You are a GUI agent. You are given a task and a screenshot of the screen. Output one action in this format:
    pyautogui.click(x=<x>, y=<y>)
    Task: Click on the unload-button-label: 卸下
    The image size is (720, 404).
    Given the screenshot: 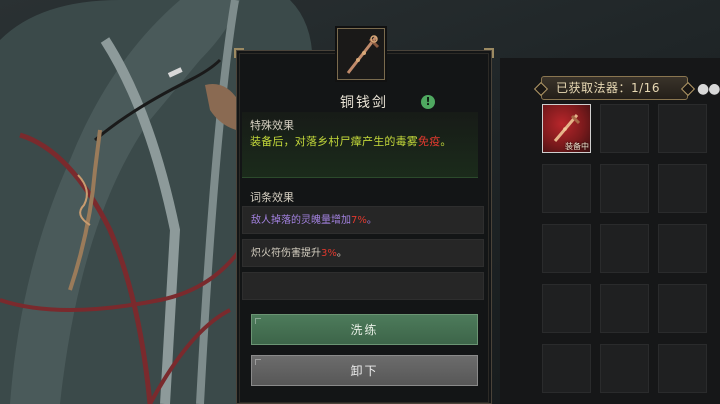 What is the action you would take?
    pyautogui.click(x=364, y=371)
    